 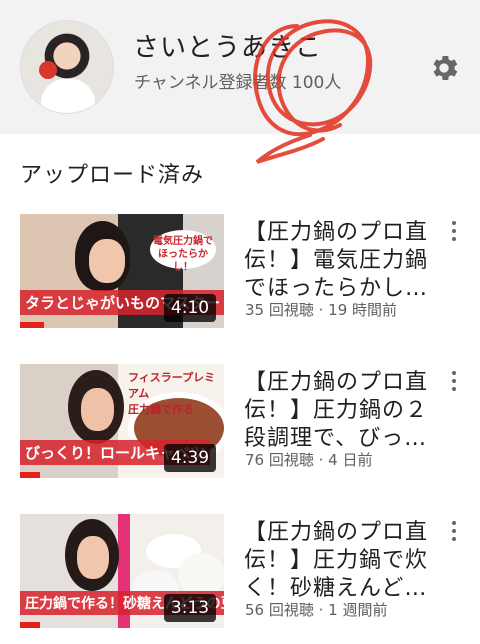 I want to click on avatar, so click(x=67, y=67).